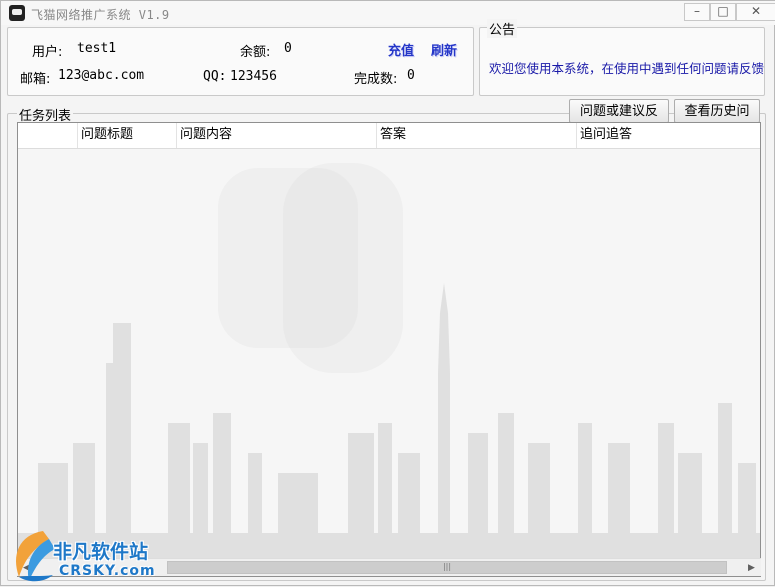  Describe the element at coordinates (17, 13) in the screenshot. I see `cat-logo-icon` at that location.